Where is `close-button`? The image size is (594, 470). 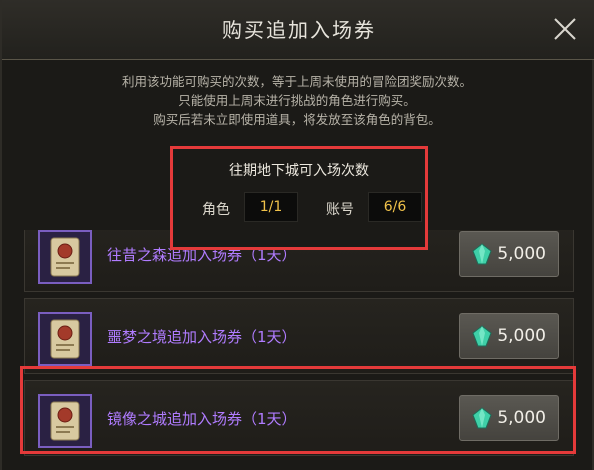
close-button is located at coordinates (565, 29).